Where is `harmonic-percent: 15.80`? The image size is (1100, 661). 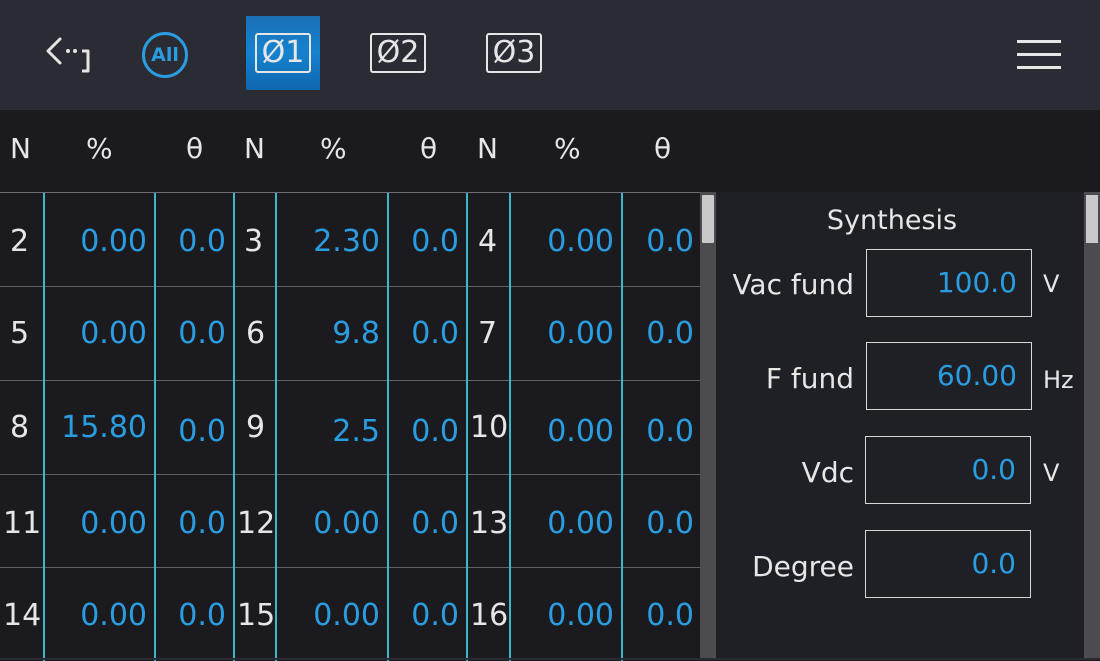
harmonic-percent: 15.80 is located at coordinates (104, 428).